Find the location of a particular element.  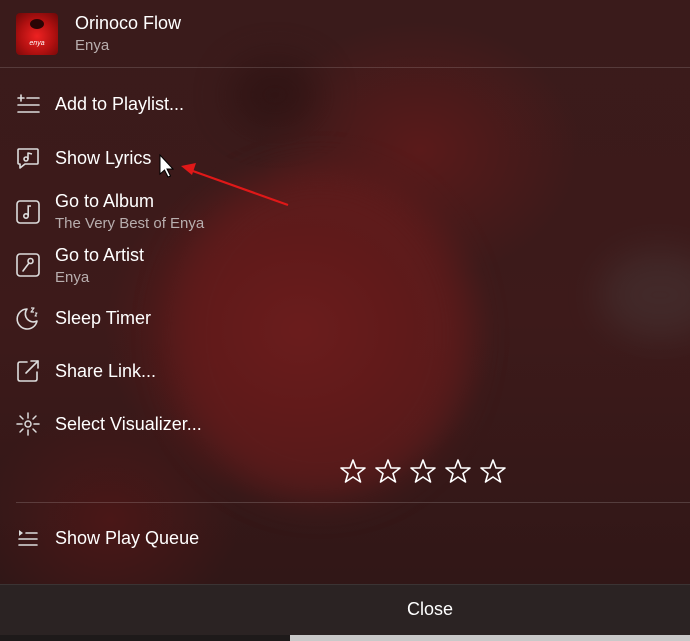

play-queue-icon is located at coordinates (28, 538).